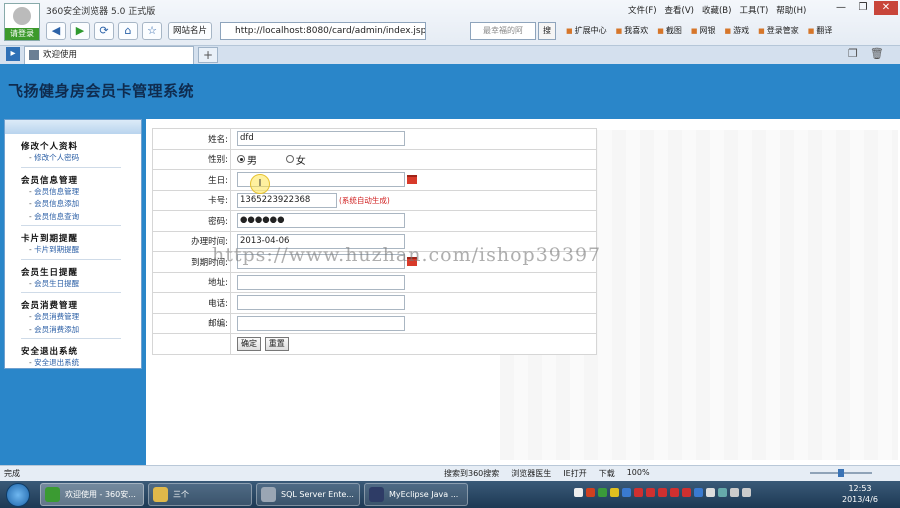  I want to click on login-label: 请登录, so click(22, 34).